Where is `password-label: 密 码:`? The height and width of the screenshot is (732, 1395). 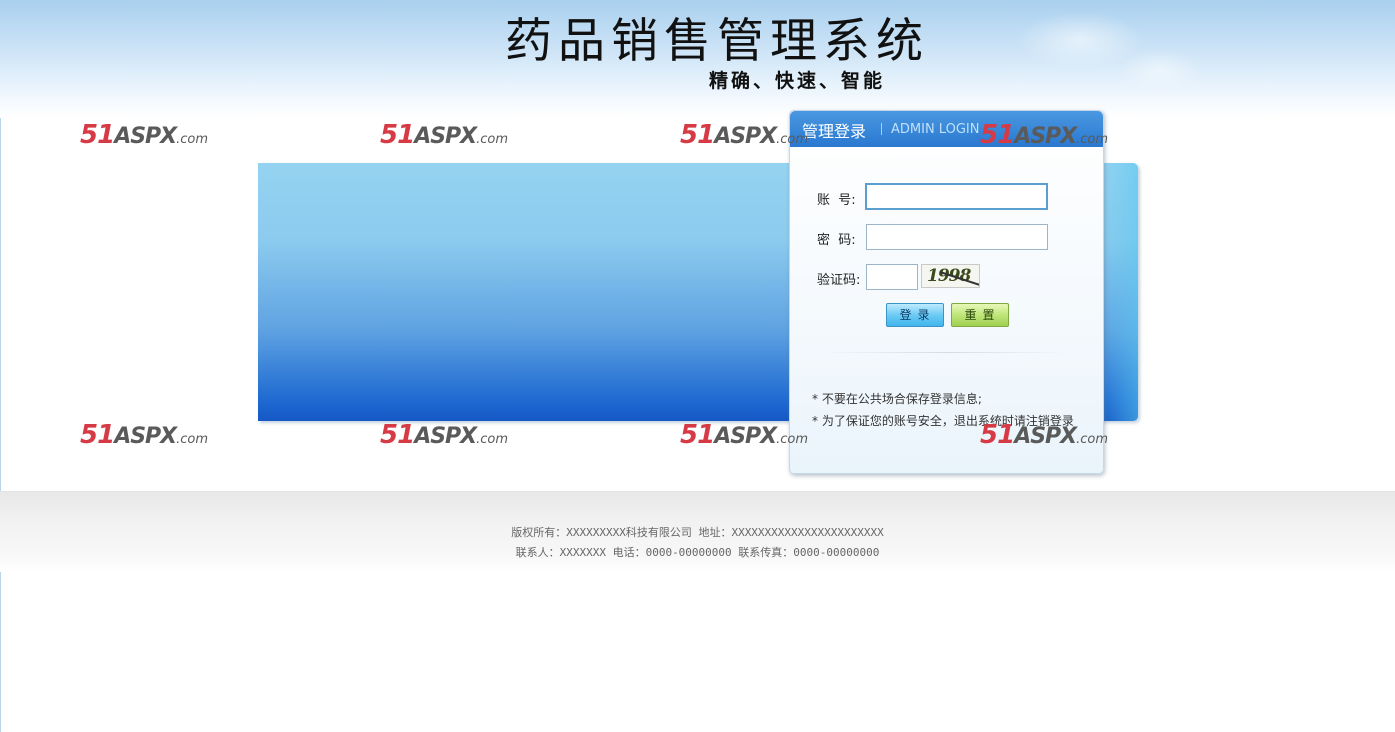
password-label: 密 码: is located at coordinates (836, 240).